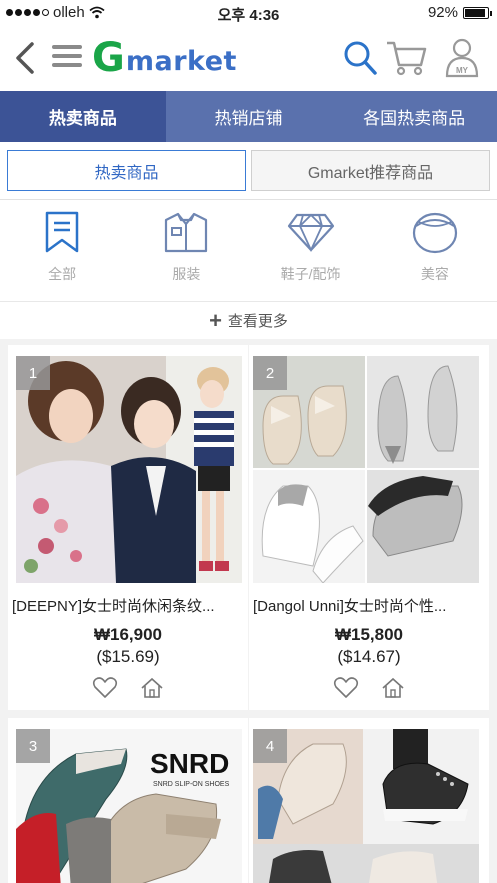 This screenshot has height=883, width=497. What do you see at coordinates (477, 12) in the screenshot?
I see `battery-icon` at bounding box center [477, 12].